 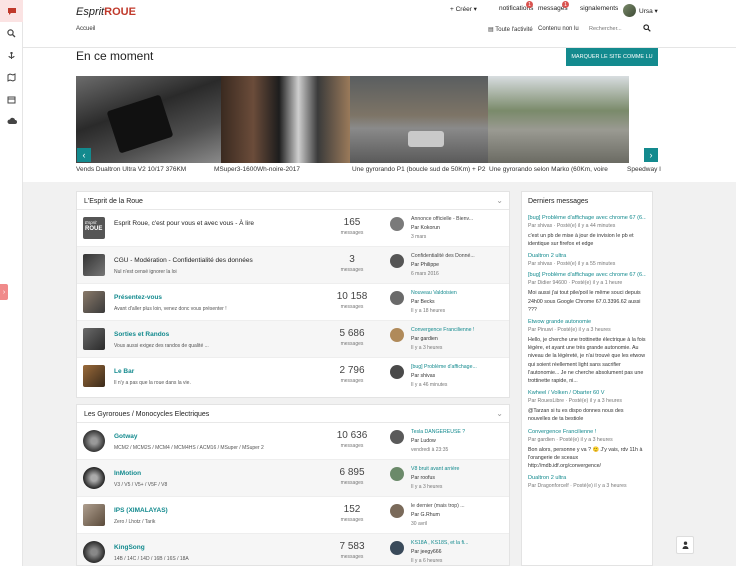 I want to click on last-post-title: Nouveau Valdoisien, so click(x=434, y=293).